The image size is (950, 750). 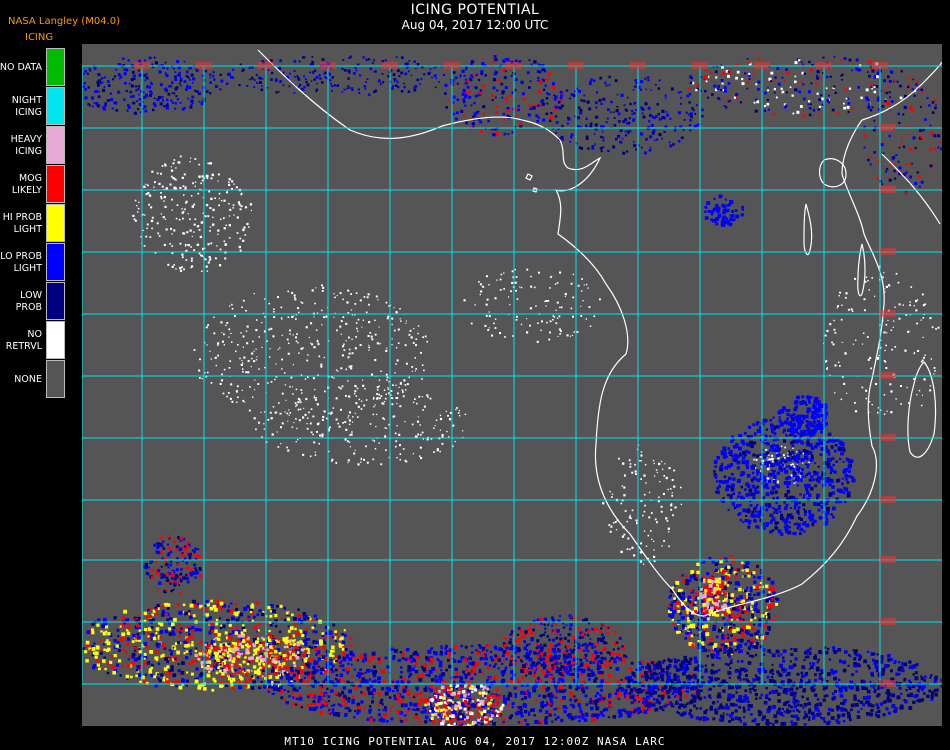 I want to click on legend-item-low-prob: LOW PROB, so click(x=33, y=301).